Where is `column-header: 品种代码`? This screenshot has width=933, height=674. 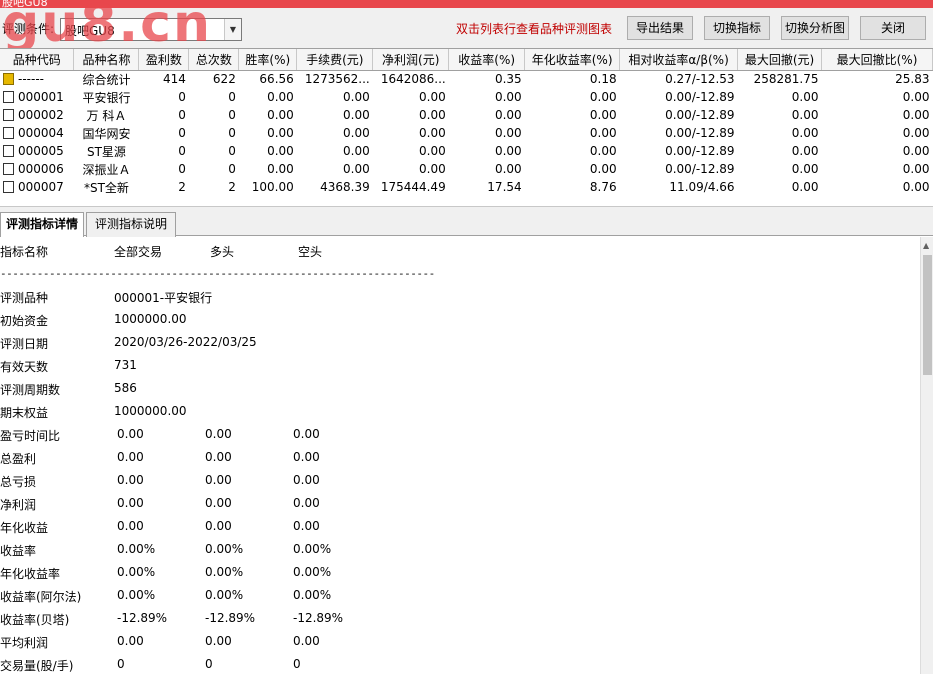
column-header: 品种代码 is located at coordinates (37, 60).